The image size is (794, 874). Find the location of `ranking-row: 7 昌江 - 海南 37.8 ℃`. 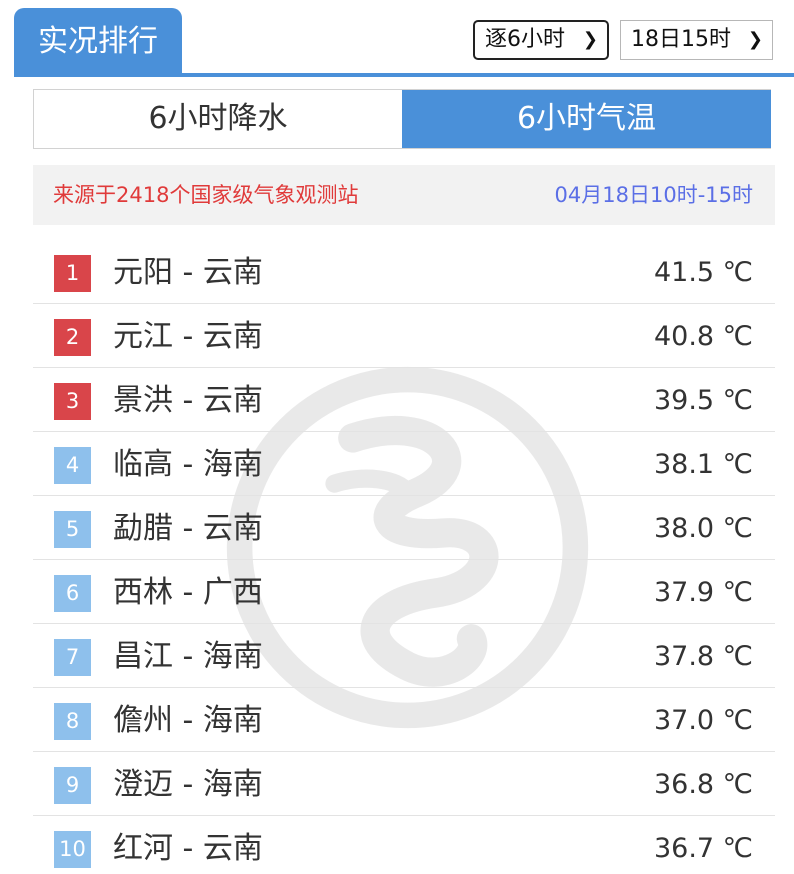

ranking-row: 7 昌江 - 海南 37.8 ℃ is located at coordinates (404, 656).